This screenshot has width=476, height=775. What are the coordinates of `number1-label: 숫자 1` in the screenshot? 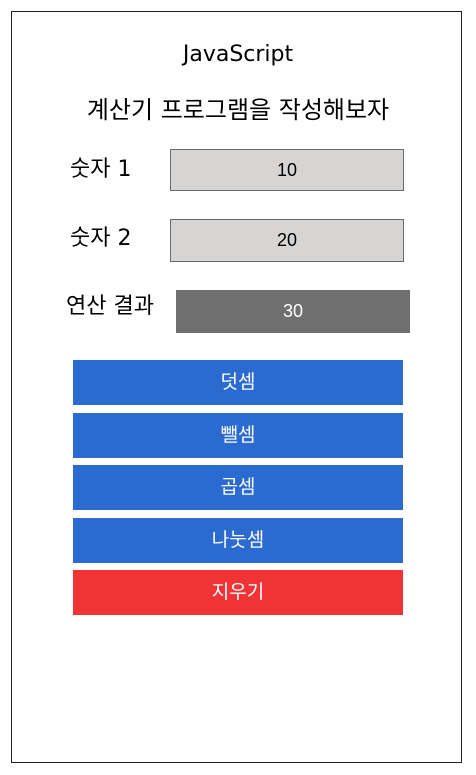 It's located at (101, 169).